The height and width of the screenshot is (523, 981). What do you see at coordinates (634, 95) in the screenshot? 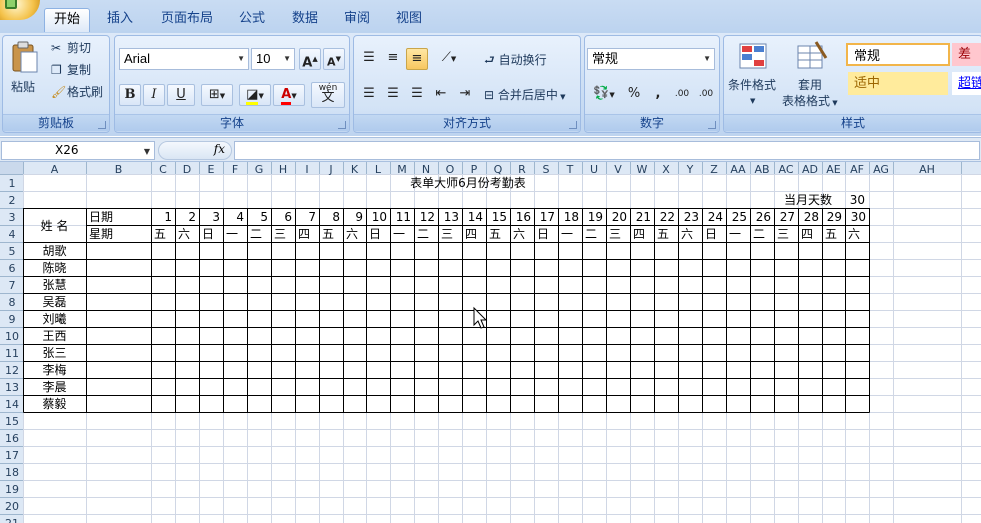
I see `percent-style-button: %` at bounding box center [634, 95].